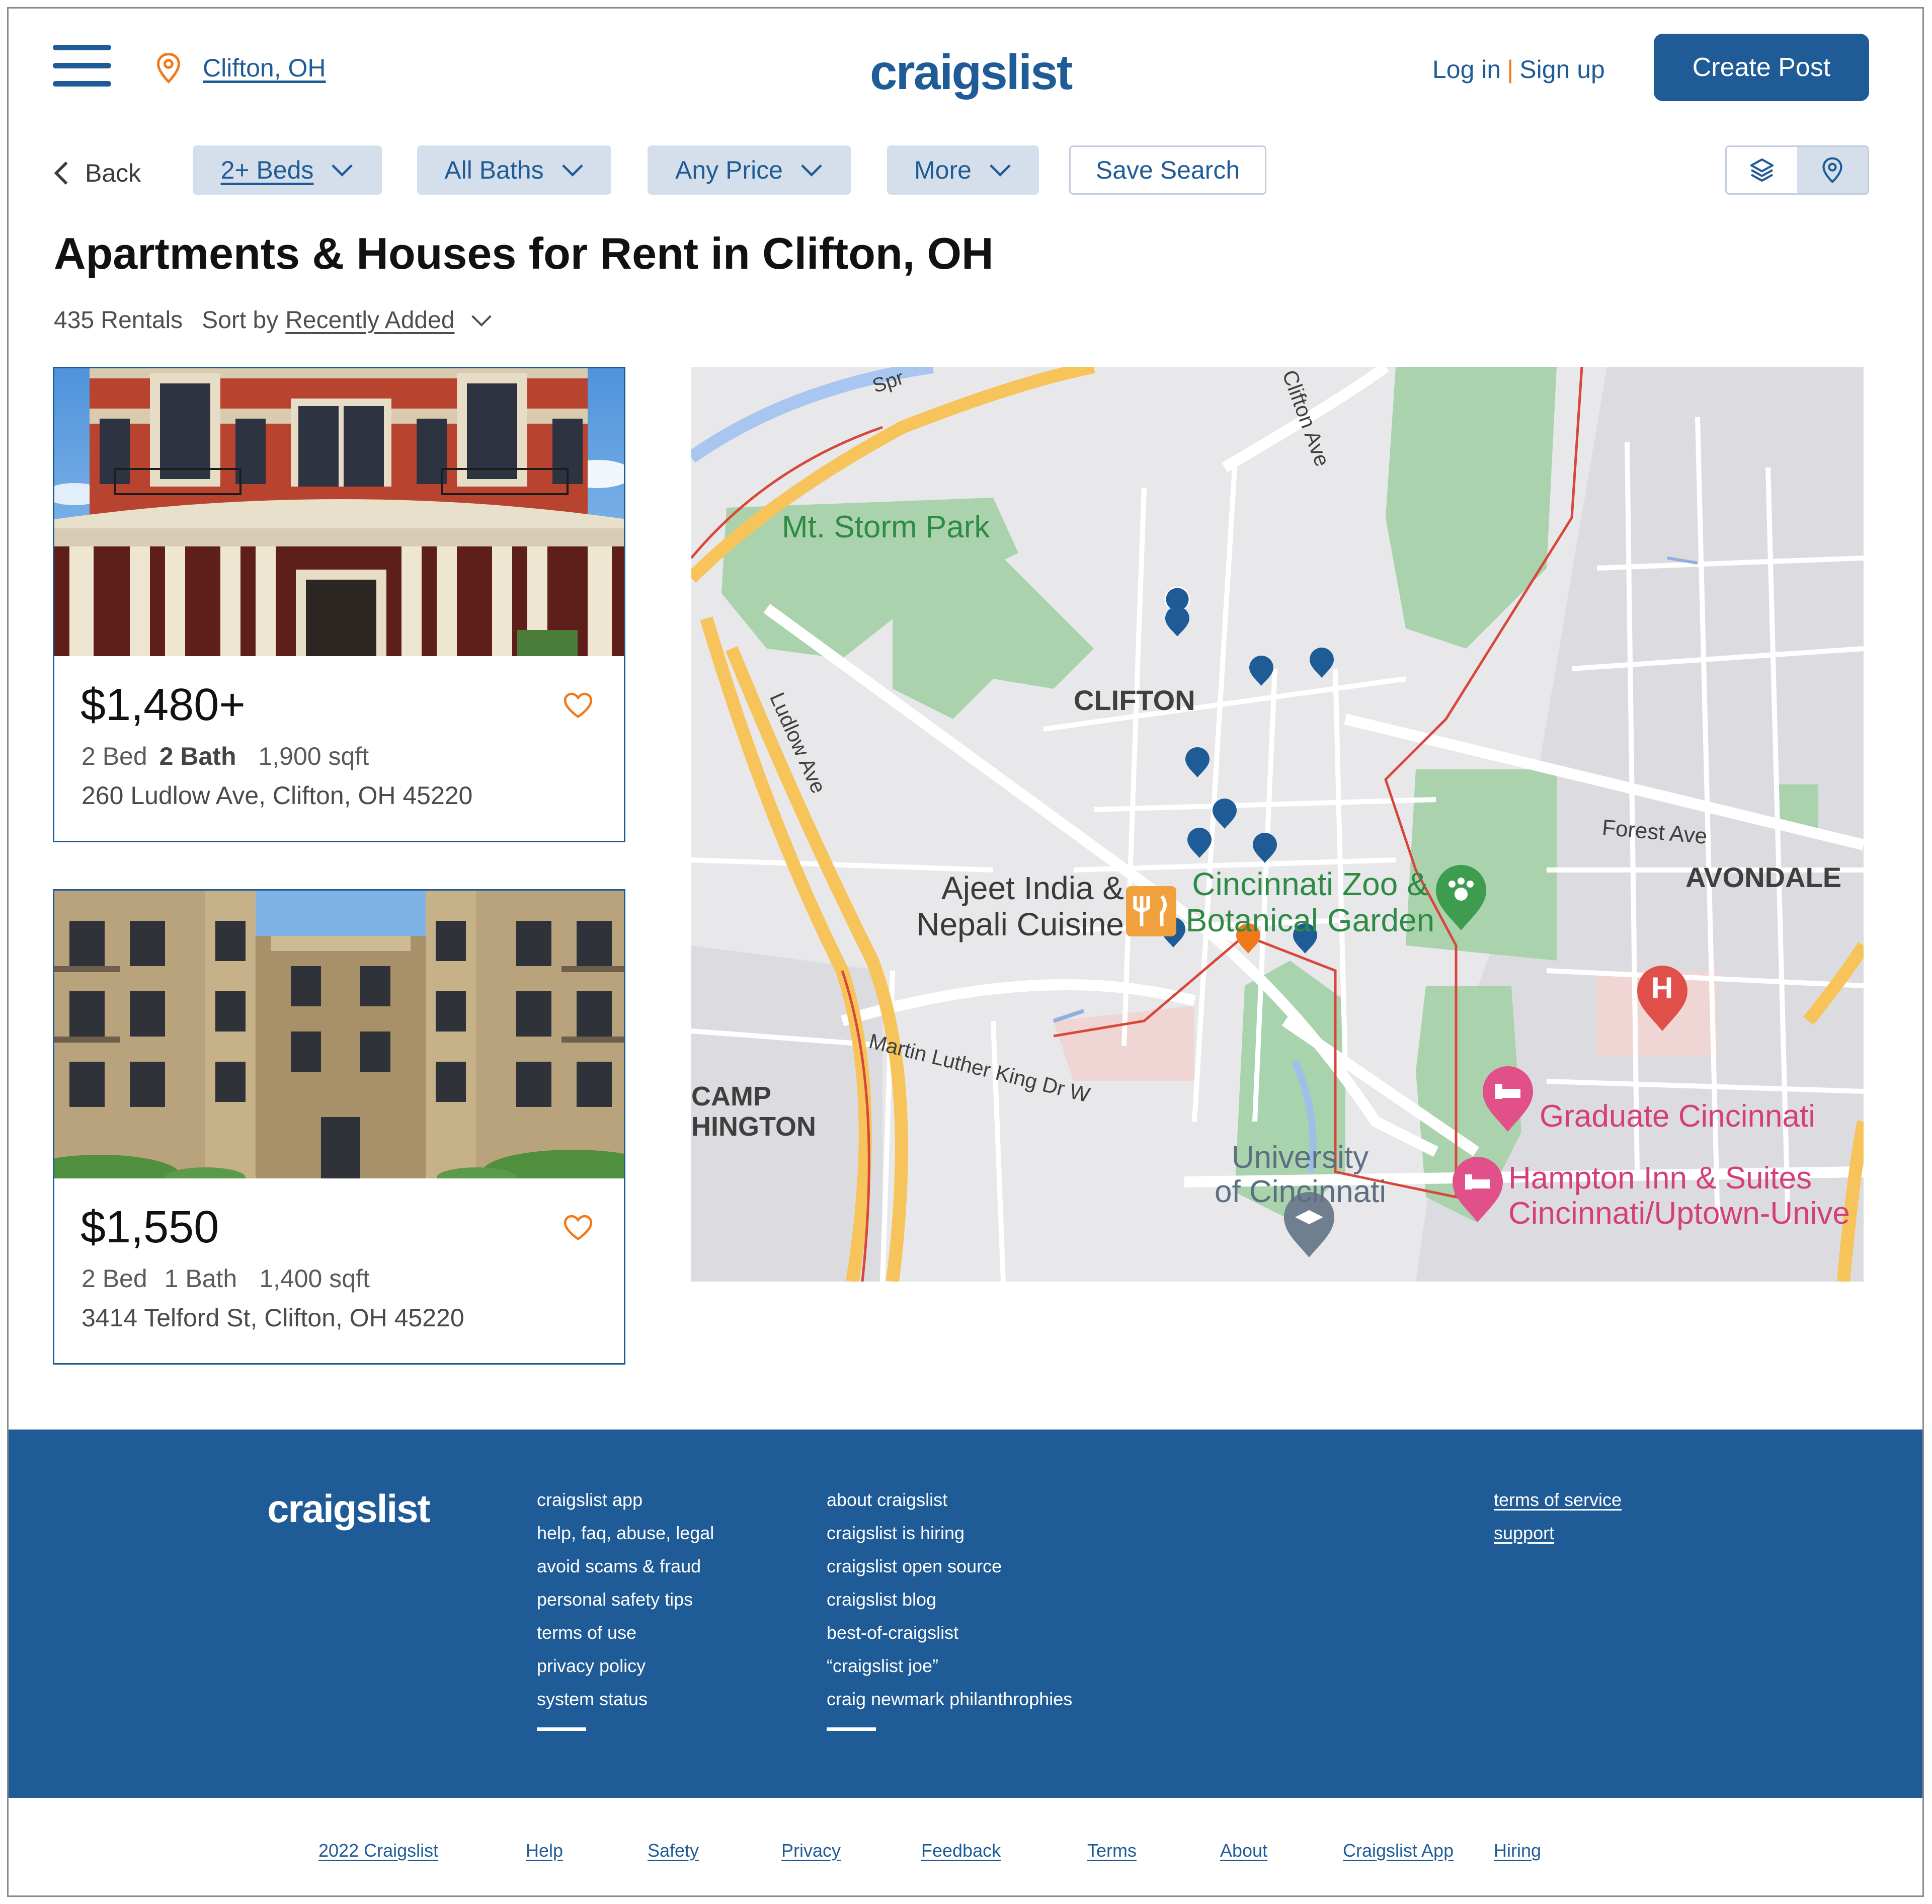 This screenshot has height=1904, width=1932. What do you see at coordinates (1662, 988) in the screenshot?
I see `map-label-hospital: H` at bounding box center [1662, 988].